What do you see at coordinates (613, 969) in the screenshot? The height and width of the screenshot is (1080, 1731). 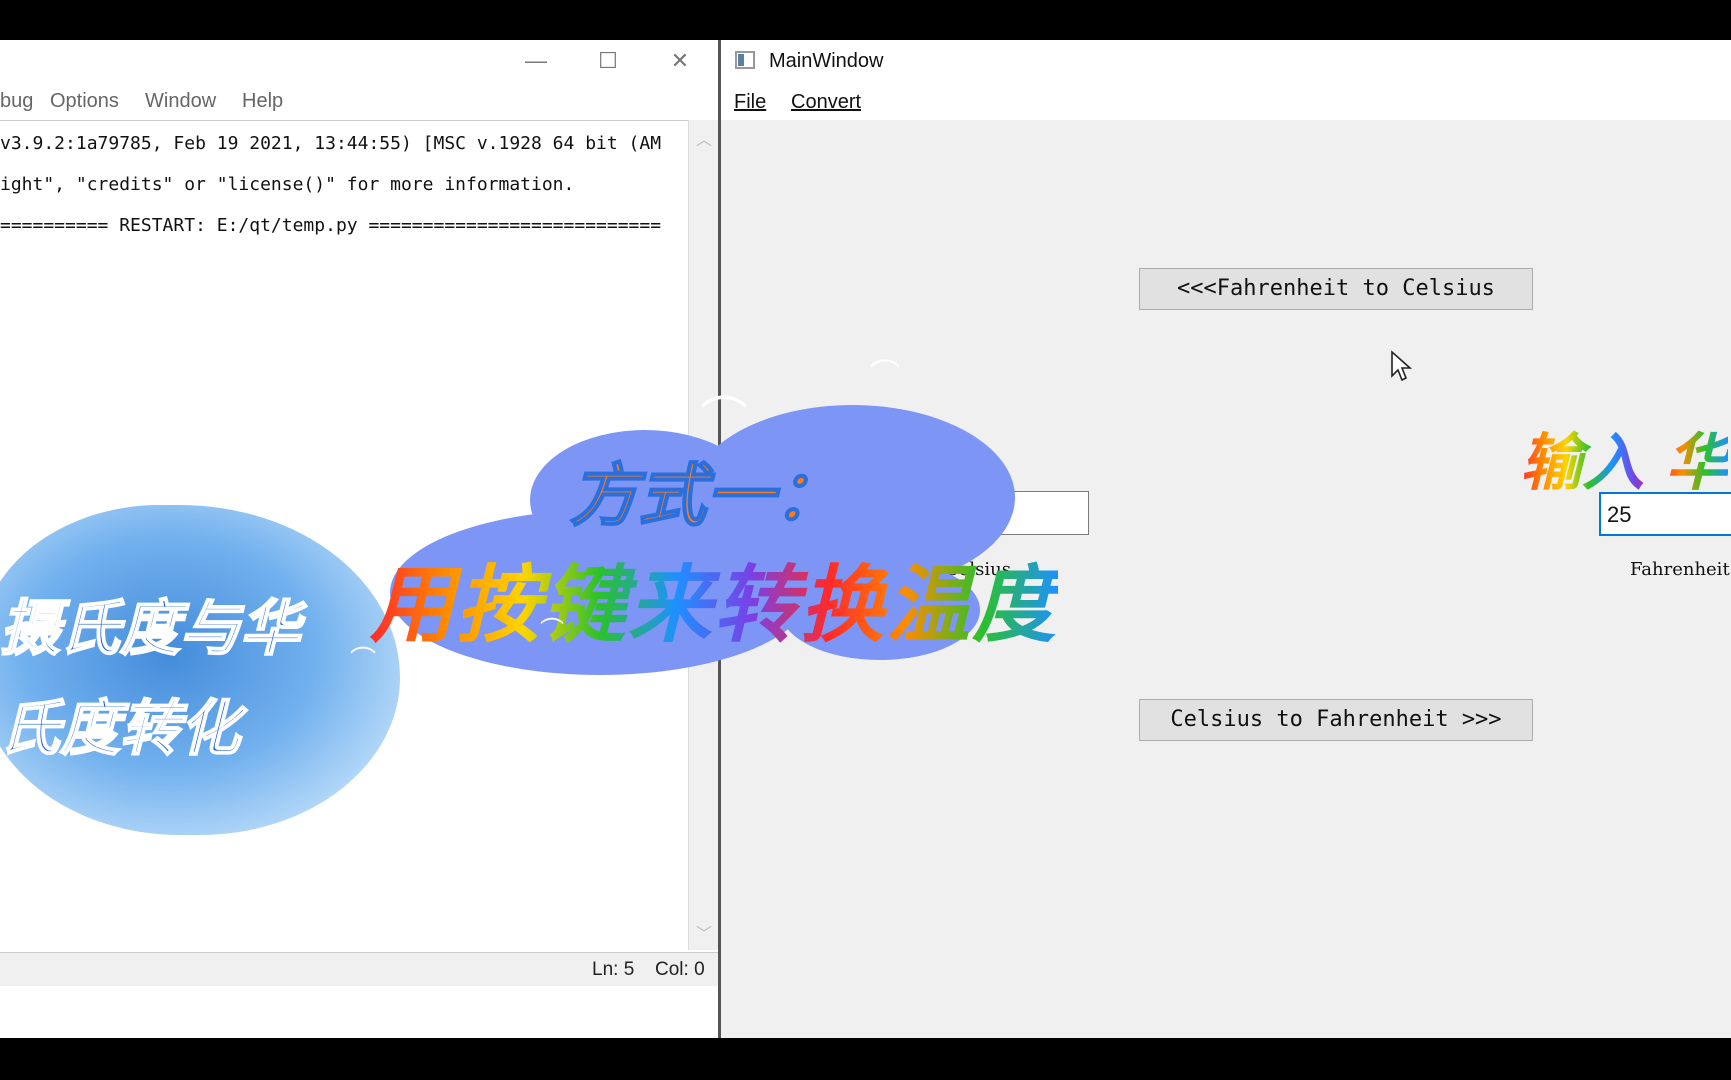 I see `line-number: Ln: 5` at bounding box center [613, 969].